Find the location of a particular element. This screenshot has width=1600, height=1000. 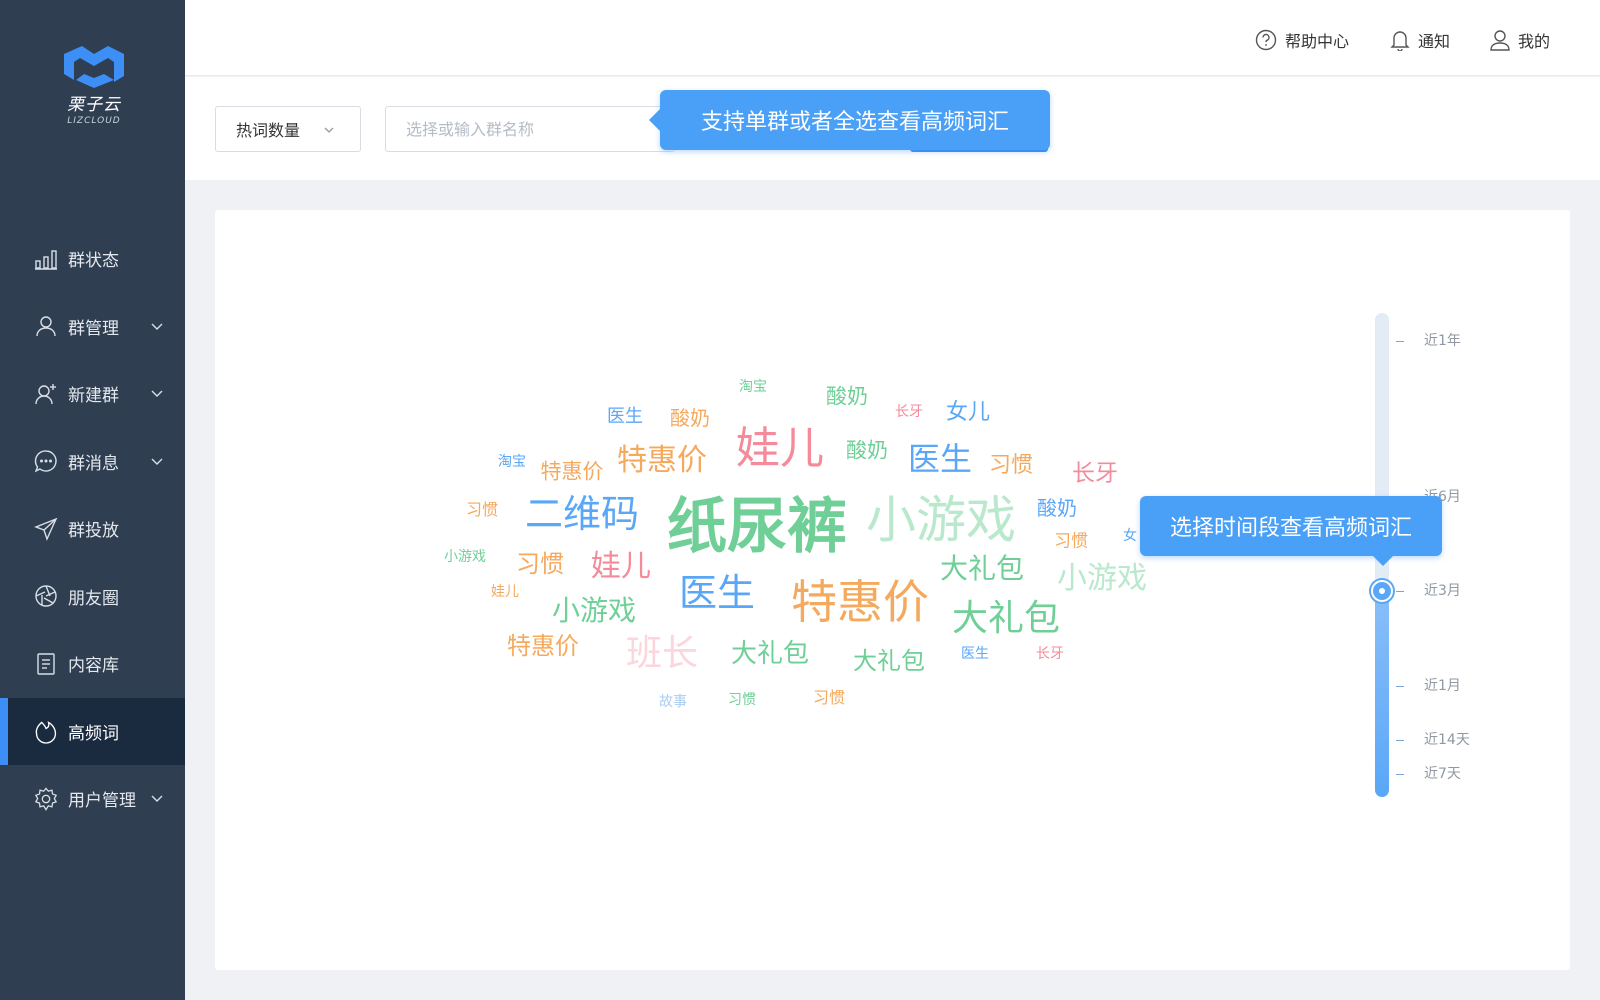

word-cloud-word: 女儿 is located at coordinates (968, 413).